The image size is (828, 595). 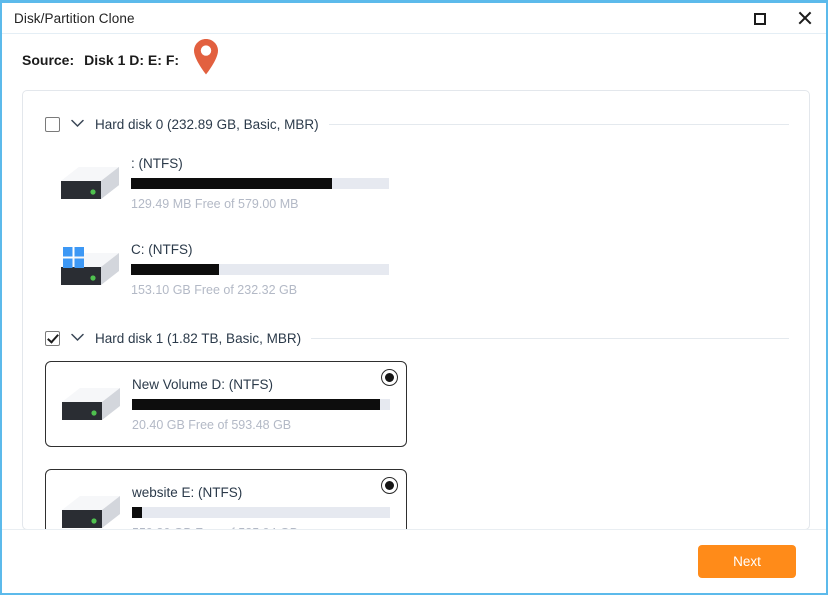 What do you see at coordinates (414, 60) in the screenshot?
I see `source-row: Source: Disk 1 D: E: F:` at bounding box center [414, 60].